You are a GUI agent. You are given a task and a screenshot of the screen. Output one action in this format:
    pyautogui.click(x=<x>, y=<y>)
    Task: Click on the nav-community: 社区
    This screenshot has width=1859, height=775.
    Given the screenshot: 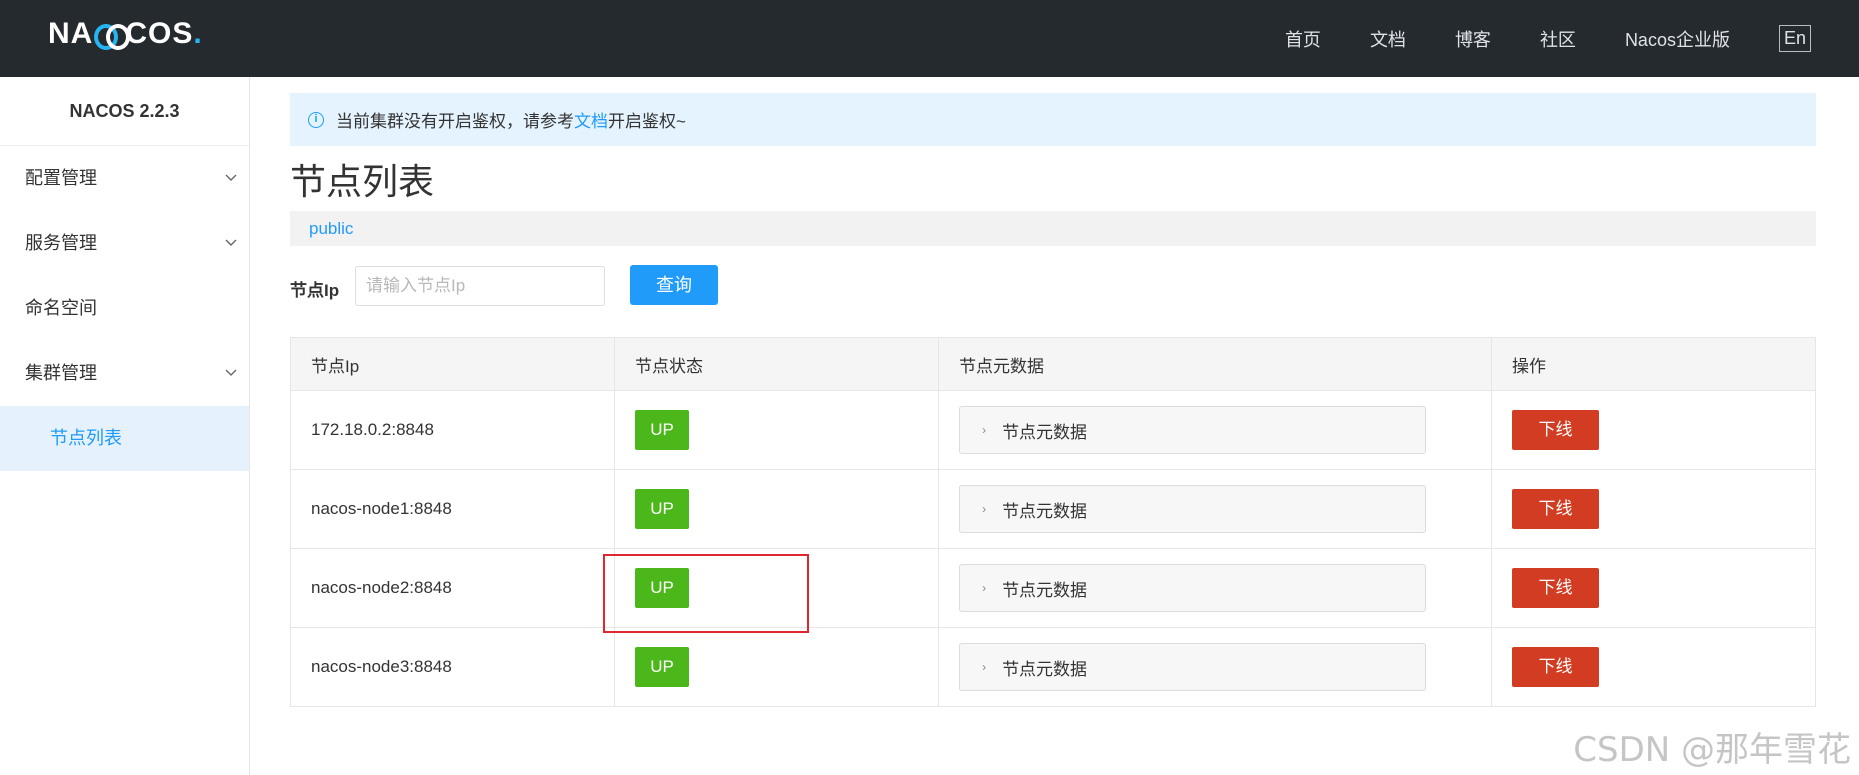 What is the action you would take?
    pyautogui.click(x=1558, y=39)
    